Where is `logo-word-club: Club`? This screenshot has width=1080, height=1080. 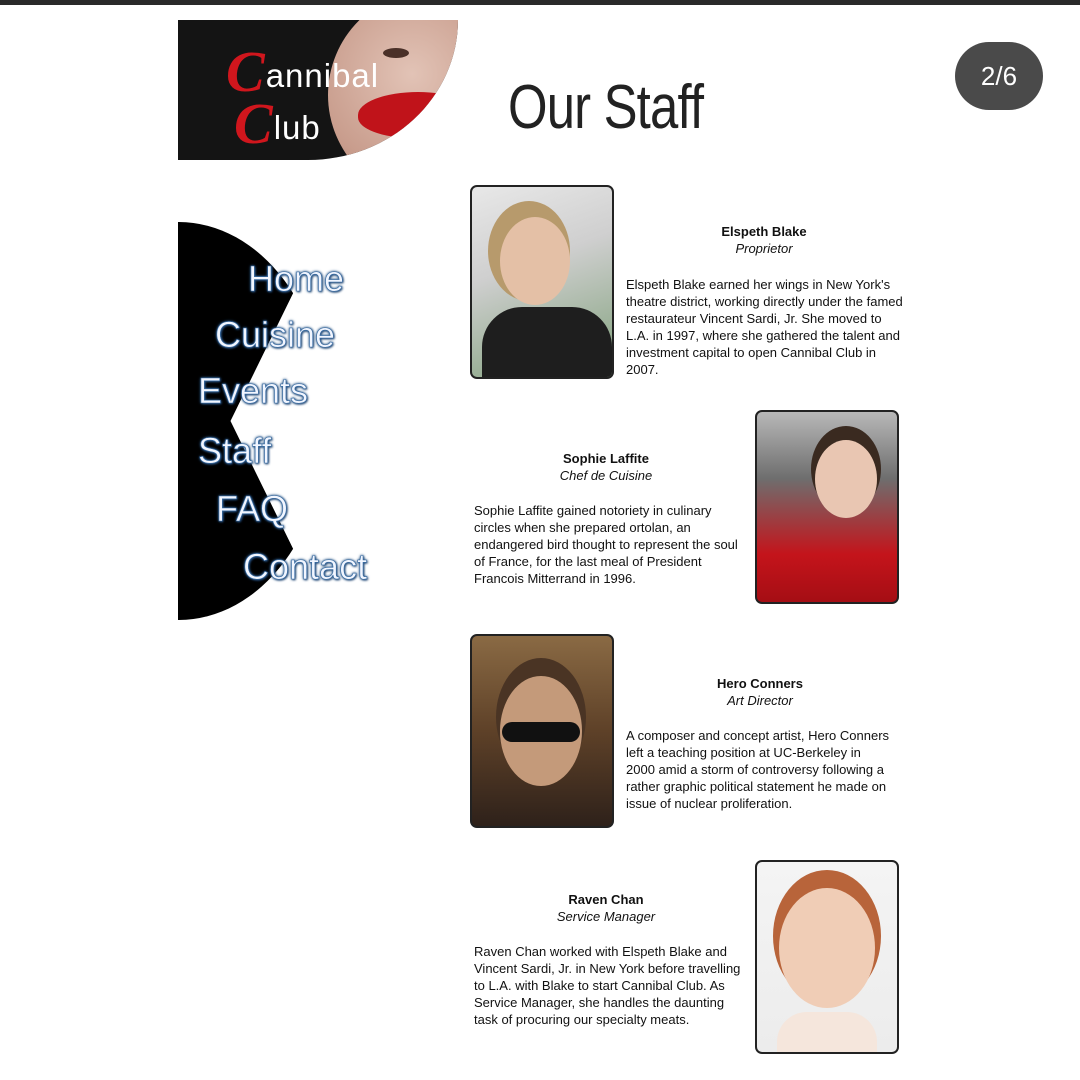 logo-word-club: Club is located at coordinates (277, 123).